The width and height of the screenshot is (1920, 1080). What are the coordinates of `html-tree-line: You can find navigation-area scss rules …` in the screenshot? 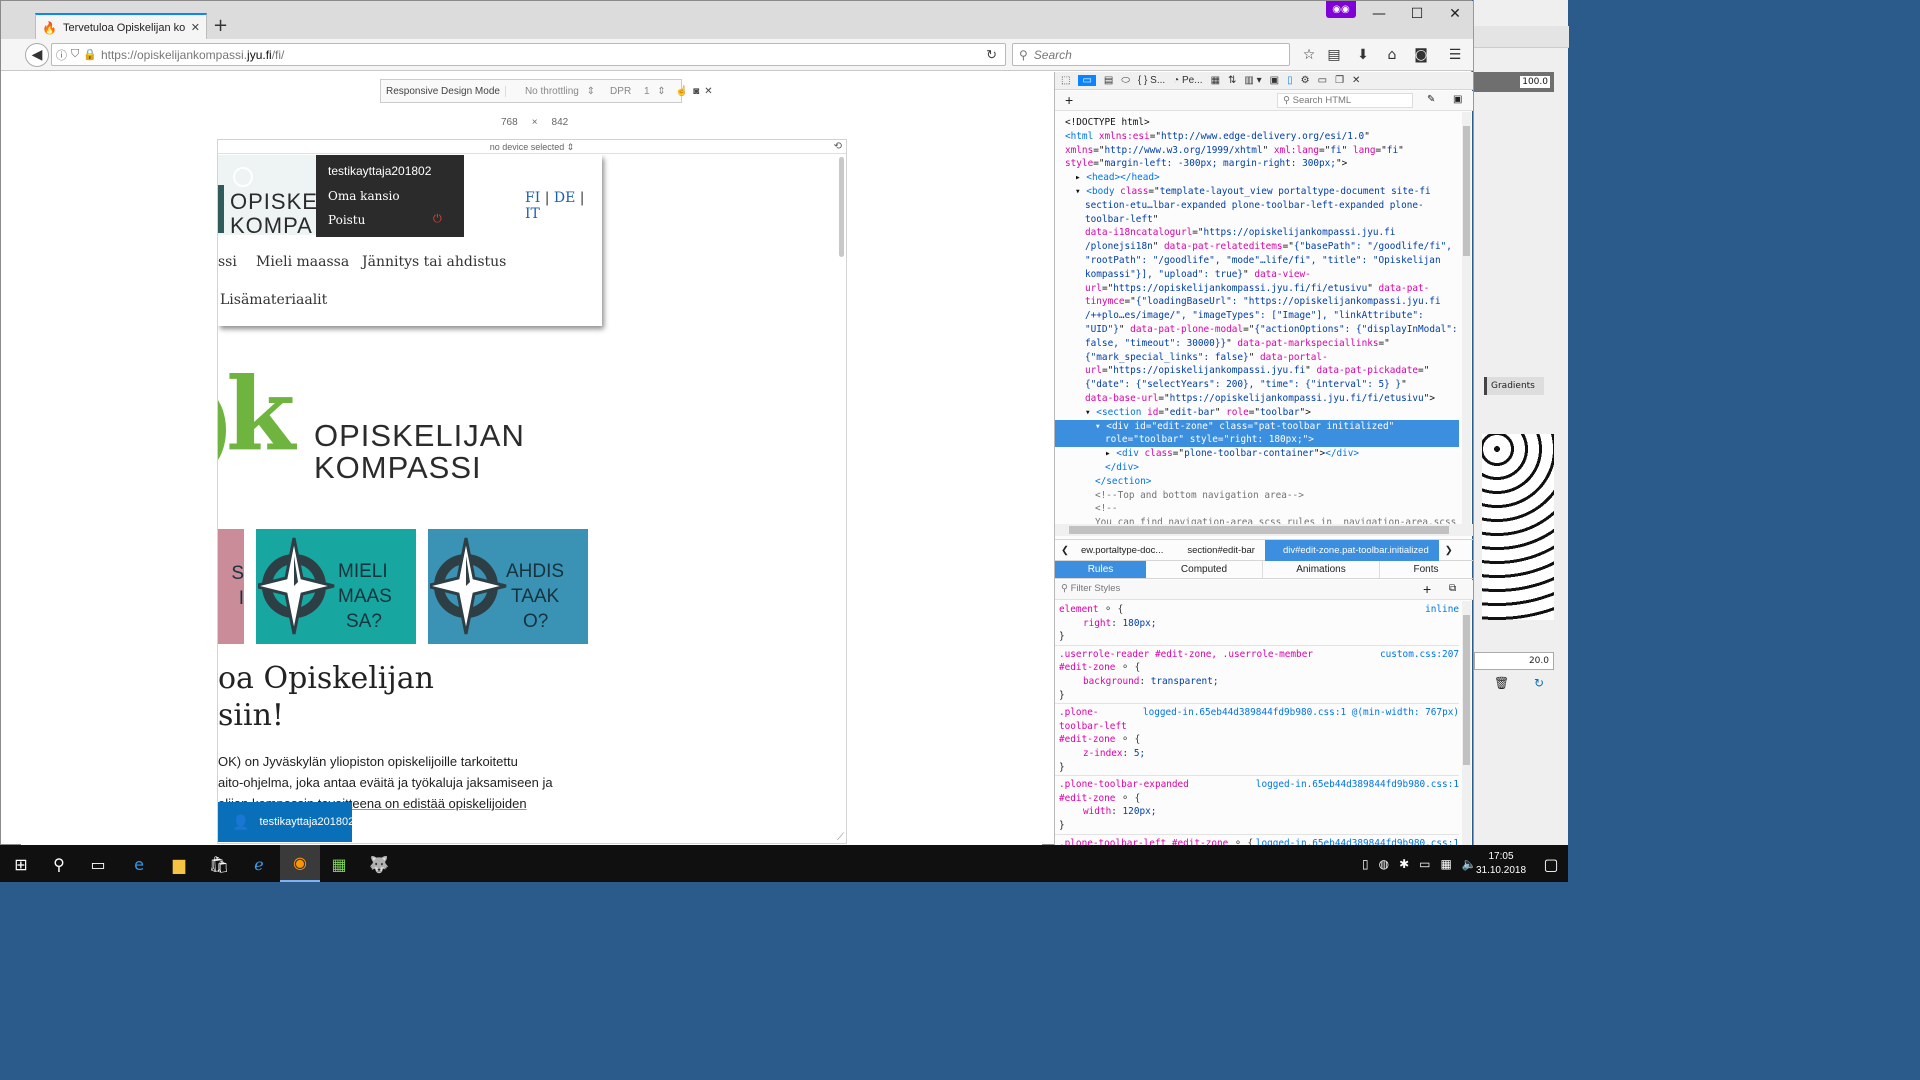 It's located at (1257, 520).